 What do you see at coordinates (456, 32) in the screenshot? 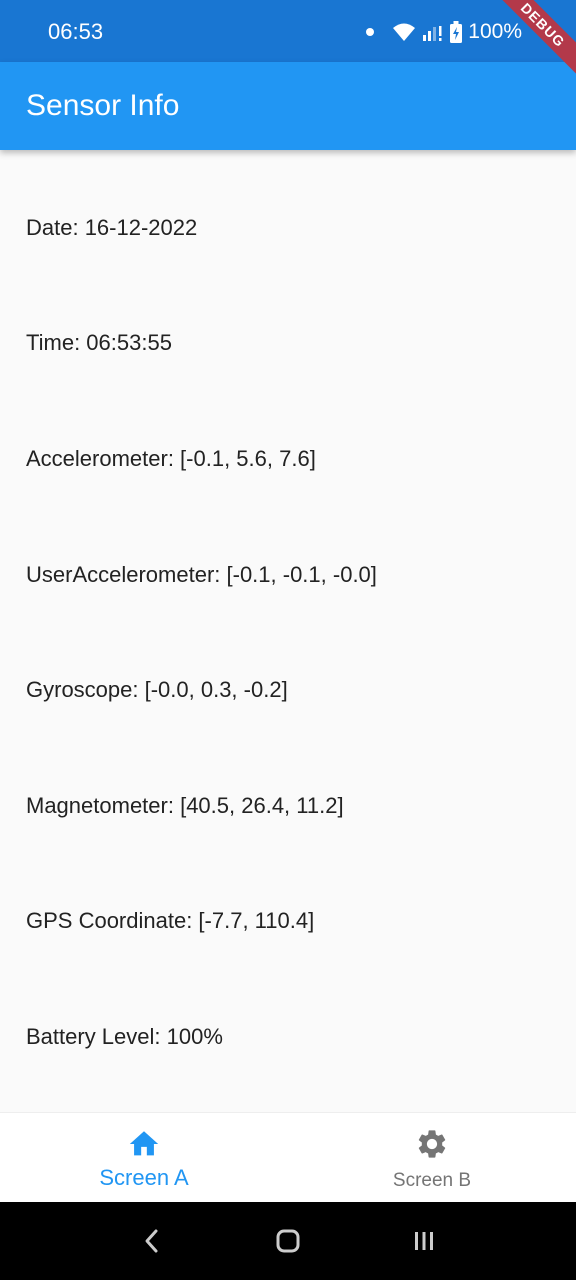
I see `battery-icon` at bounding box center [456, 32].